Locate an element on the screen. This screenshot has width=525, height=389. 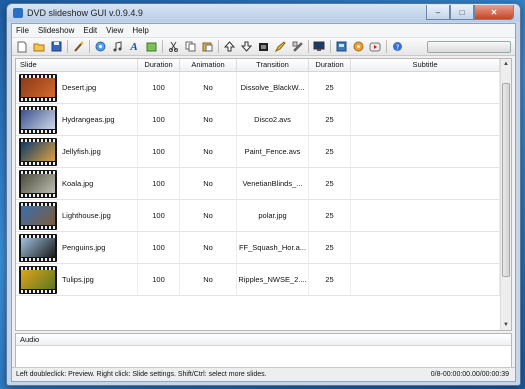
slide-row: Desert.jpg 100 No Dissolve_BlackW... 25 is located at coordinates (258, 88).